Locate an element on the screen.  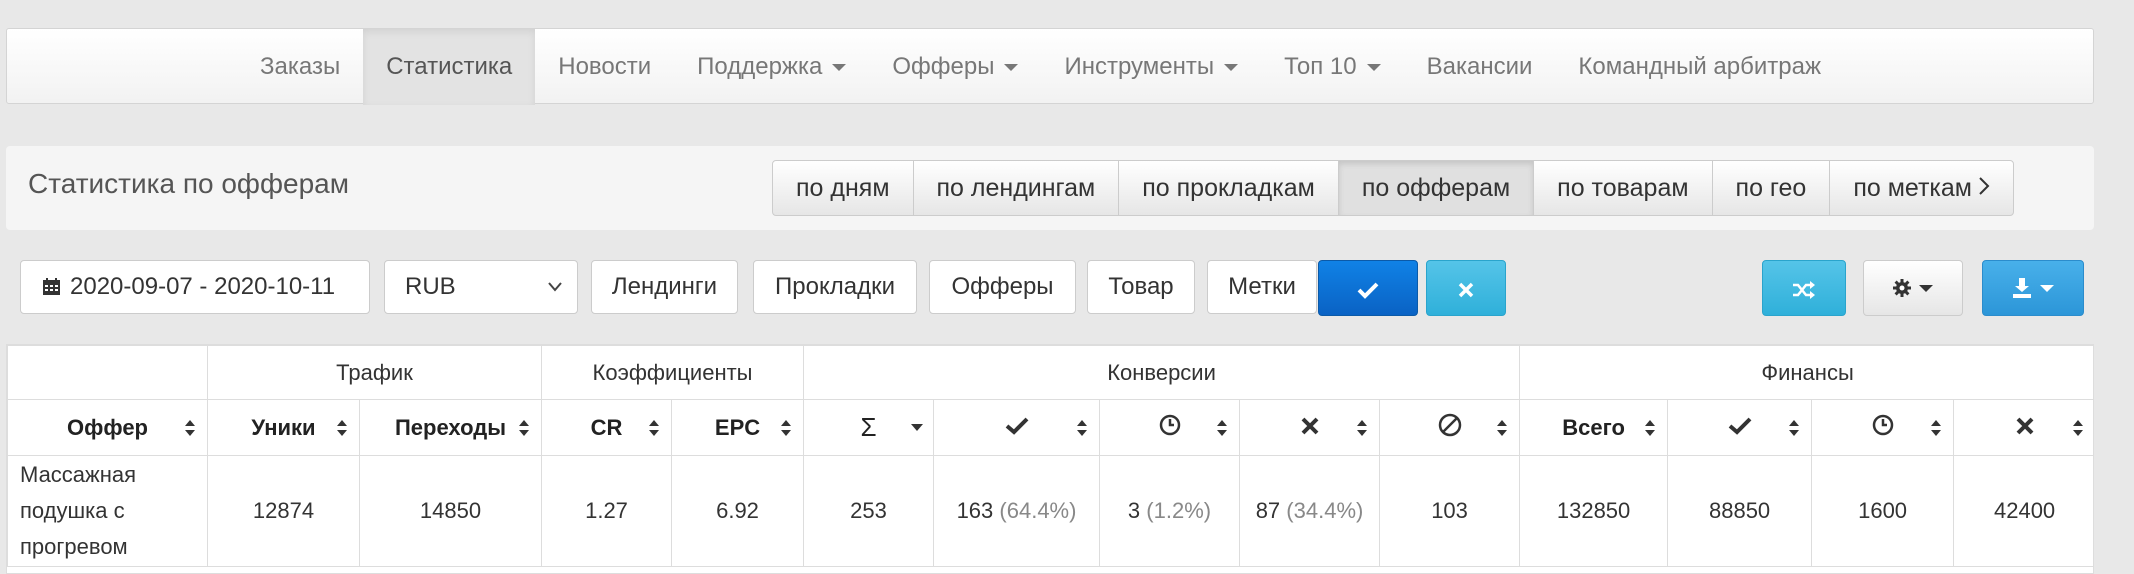
shuffle-button is located at coordinates (1804, 288).